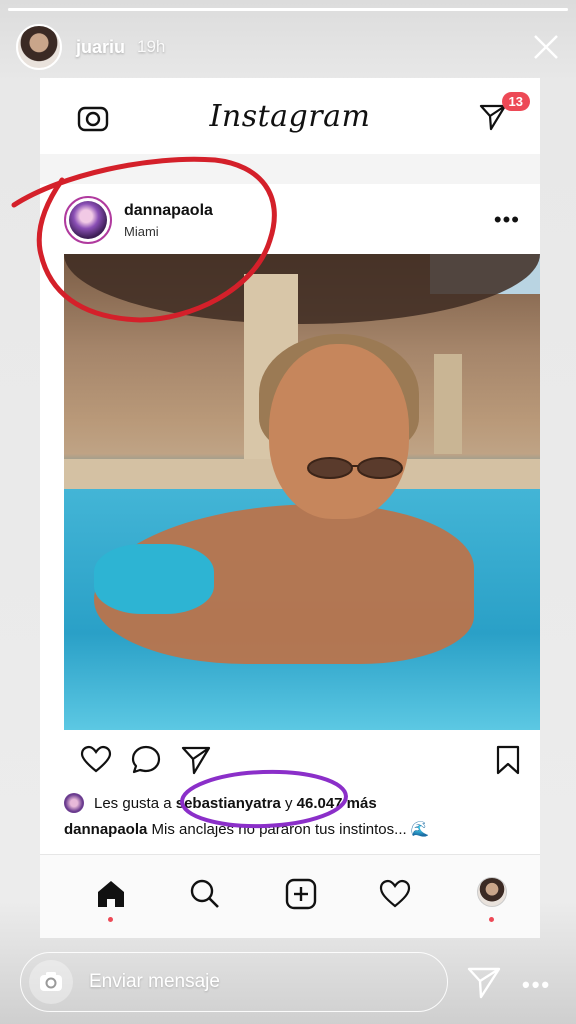 Image resolution: width=576 pixels, height=1024 pixels. I want to click on caption-emoji: 🌊, so click(420, 829).